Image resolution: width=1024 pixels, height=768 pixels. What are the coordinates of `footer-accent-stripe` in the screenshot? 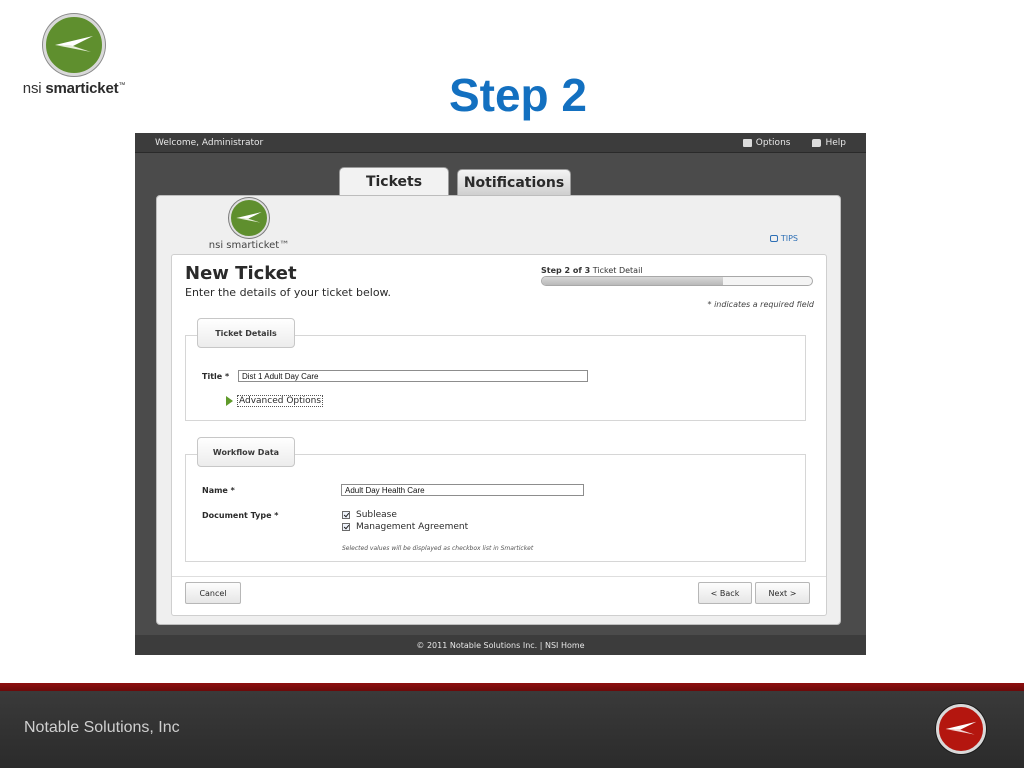 It's located at (512, 687).